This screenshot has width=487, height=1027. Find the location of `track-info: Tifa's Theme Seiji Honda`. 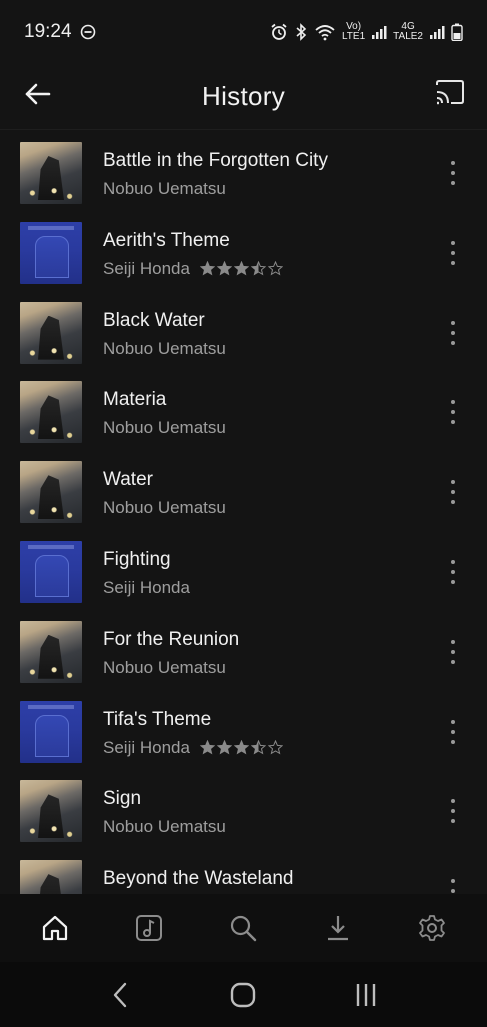

track-info: Tifa's Theme Seiji Honda is located at coordinates (265, 733).